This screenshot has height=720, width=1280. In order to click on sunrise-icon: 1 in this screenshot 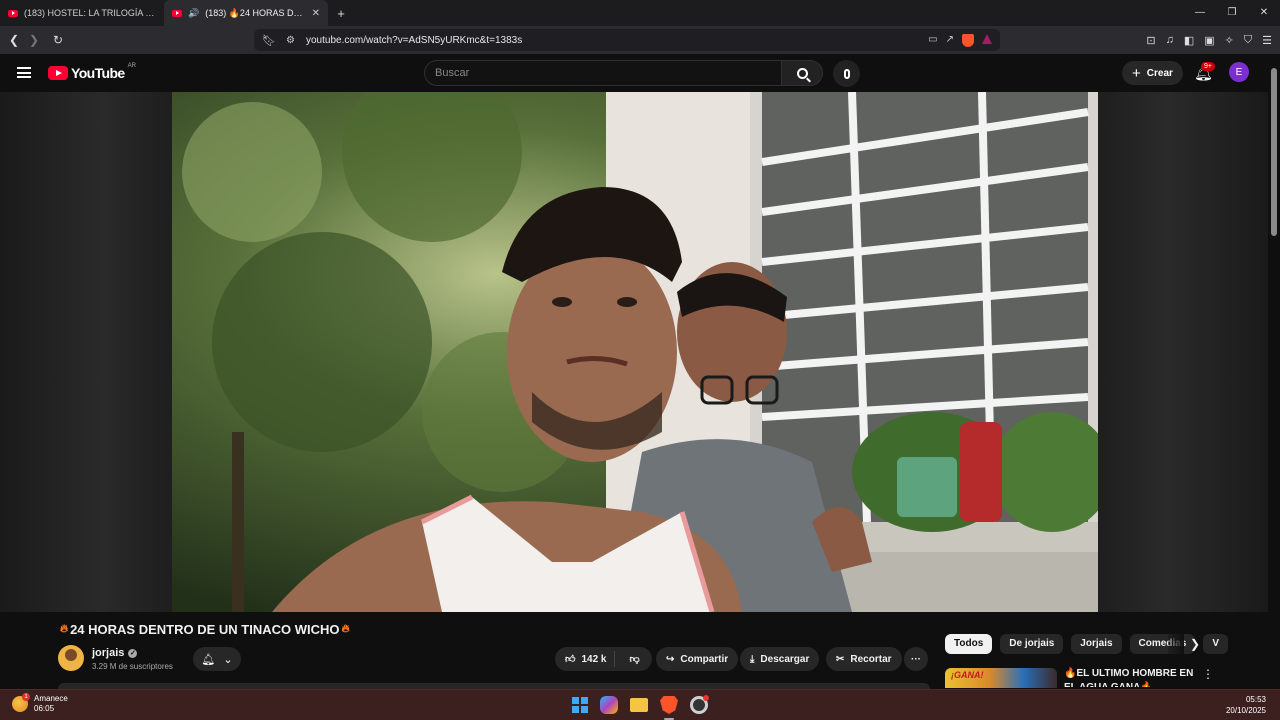, I will do `click(21, 702)`.